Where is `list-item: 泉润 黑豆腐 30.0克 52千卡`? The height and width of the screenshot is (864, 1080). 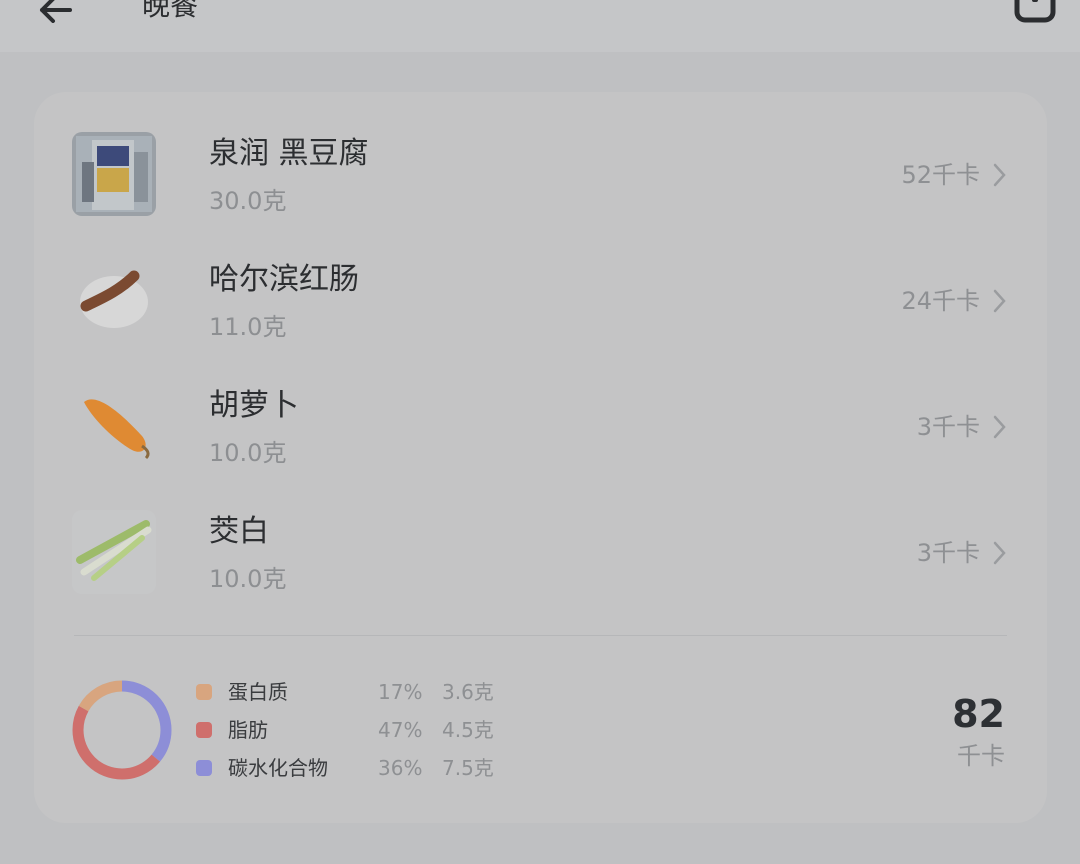 list-item: 泉润 黑豆腐 30.0克 52千卡 is located at coordinates (542, 182).